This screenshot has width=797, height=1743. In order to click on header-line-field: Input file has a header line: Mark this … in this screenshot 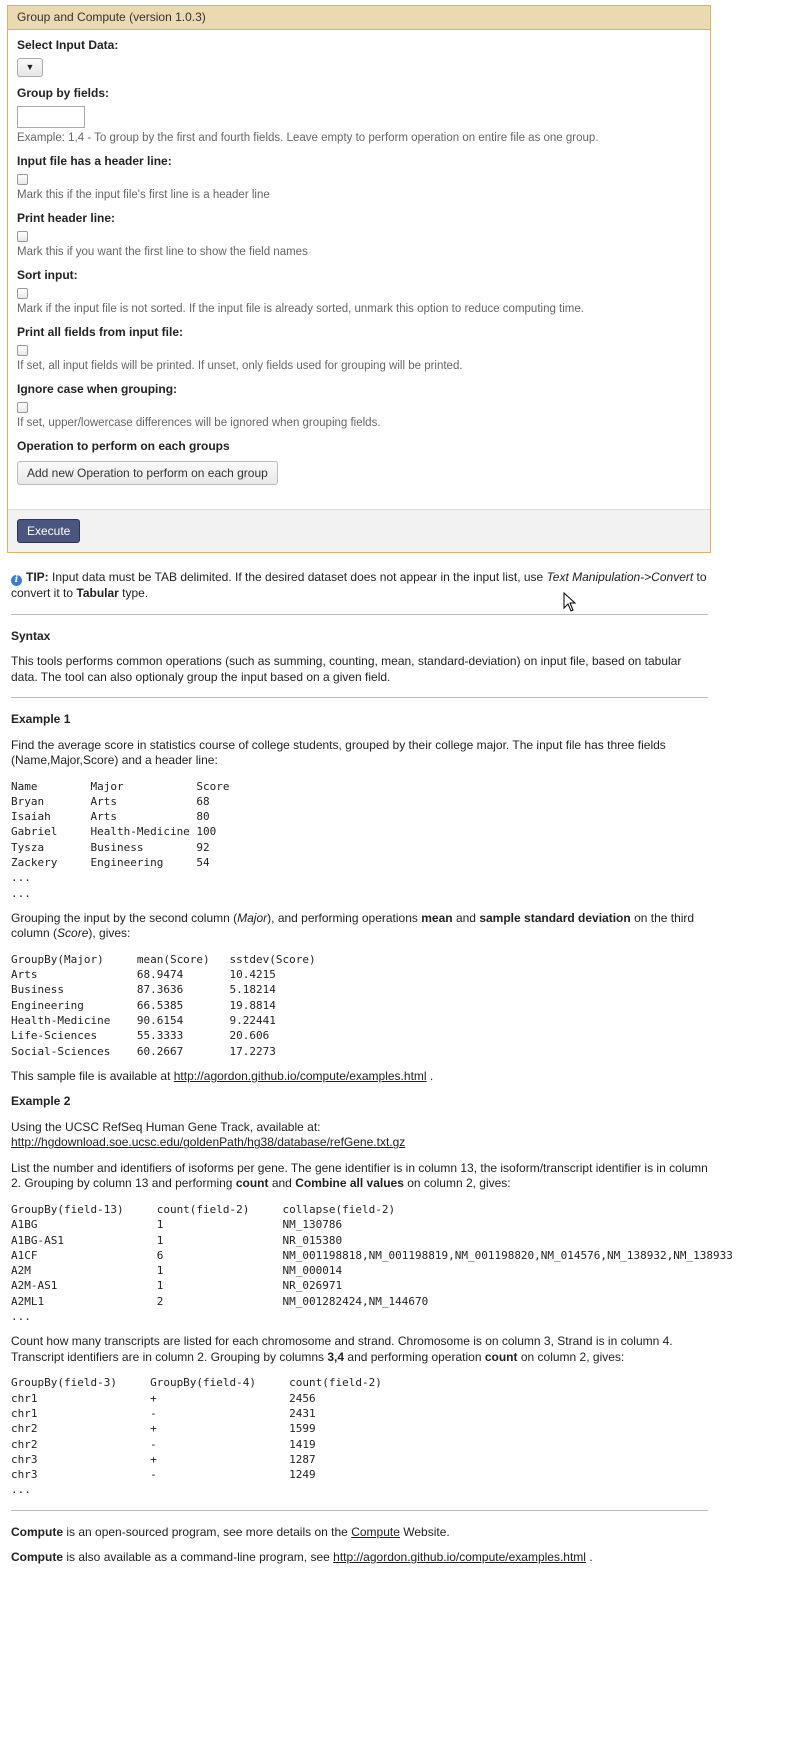, I will do `click(359, 178)`.